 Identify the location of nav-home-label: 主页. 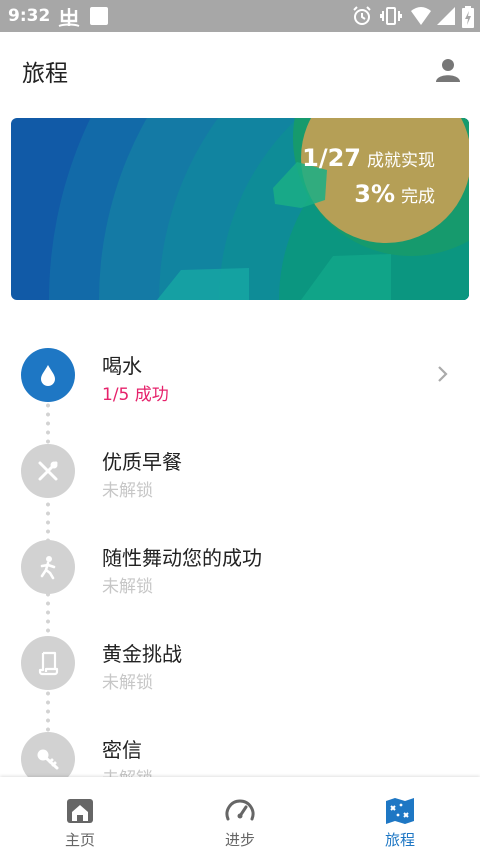
(79, 840).